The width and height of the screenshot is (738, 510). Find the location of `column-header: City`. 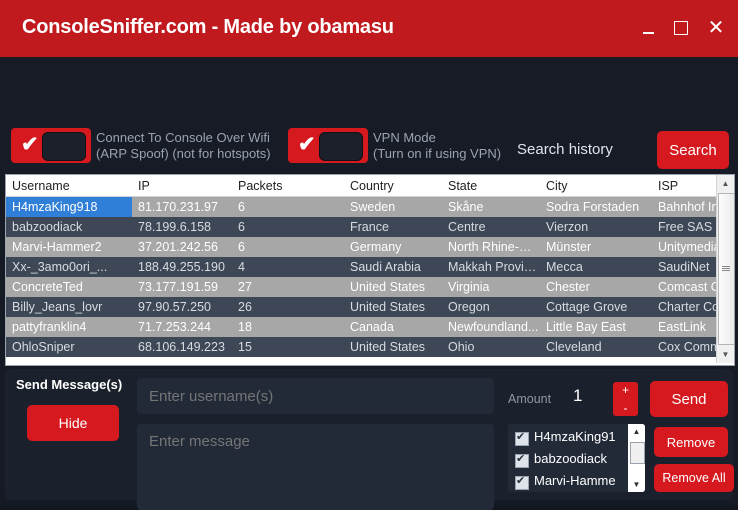

column-header: City is located at coordinates (596, 186).